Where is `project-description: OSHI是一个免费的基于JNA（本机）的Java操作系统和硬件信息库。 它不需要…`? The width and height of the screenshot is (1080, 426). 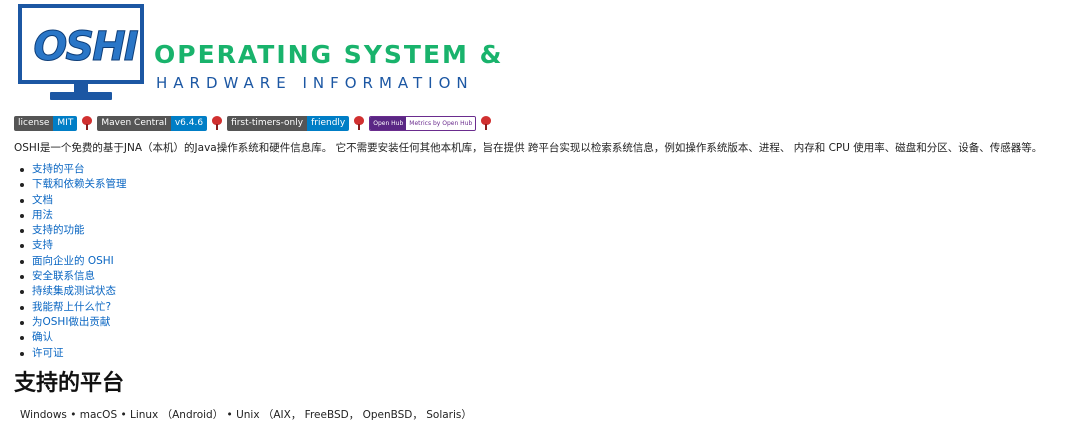 project-description: OSHI是一个免费的基于JNA（本机）的Java操作系统和硬件信息库。 它不需要… is located at coordinates (528, 148).